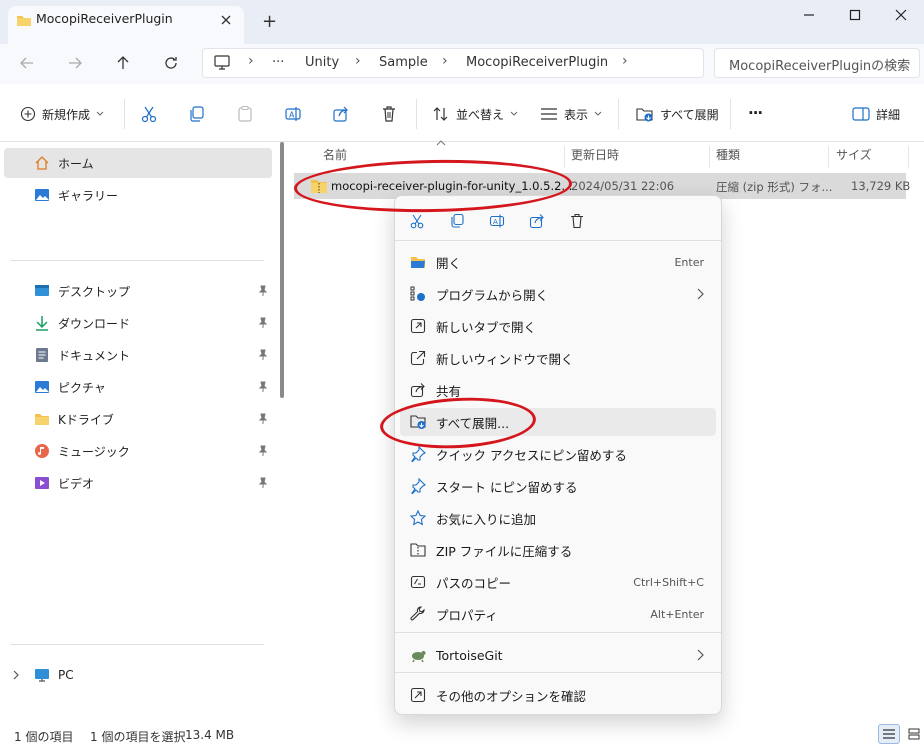  Describe the element at coordinates (475, 114) in the screenshot. I see `sort-button: 並べ替え` at that location.